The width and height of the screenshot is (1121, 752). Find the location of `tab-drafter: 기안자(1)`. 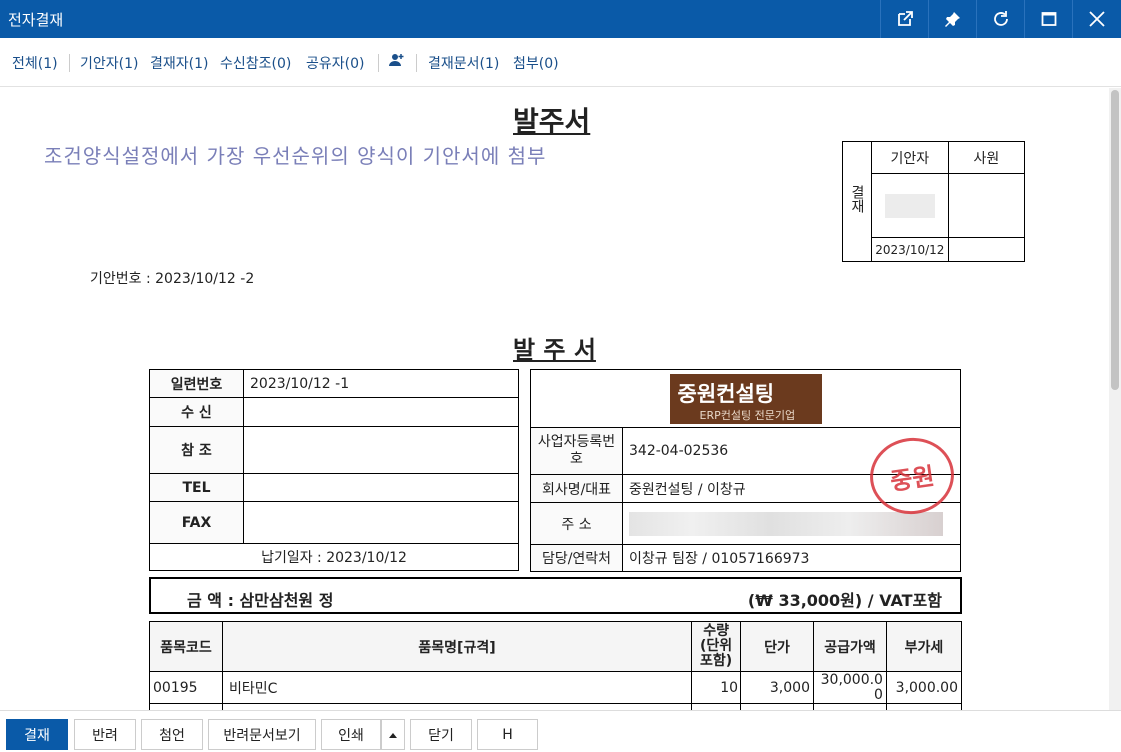

tab-drafter: 기안자(1) is located at coordinates (109, 63).